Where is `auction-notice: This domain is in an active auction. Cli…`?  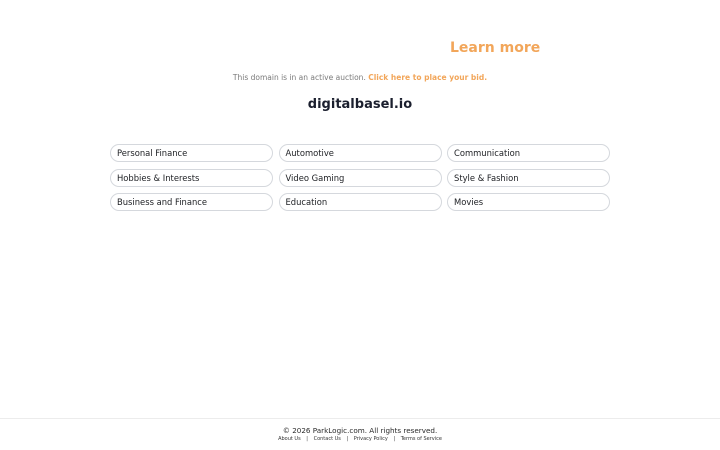 auction-notice: This domain is in an active auction. Cli… is located at coordinates (360, 77).